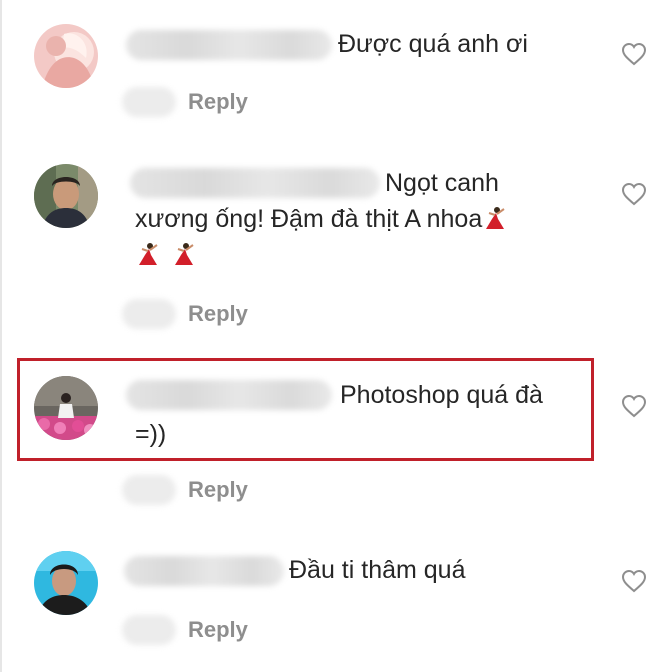 The width and height of the screenshot is (670, 672). I want to click on comment-text-line: Ngọt canh, so click(442, 183).